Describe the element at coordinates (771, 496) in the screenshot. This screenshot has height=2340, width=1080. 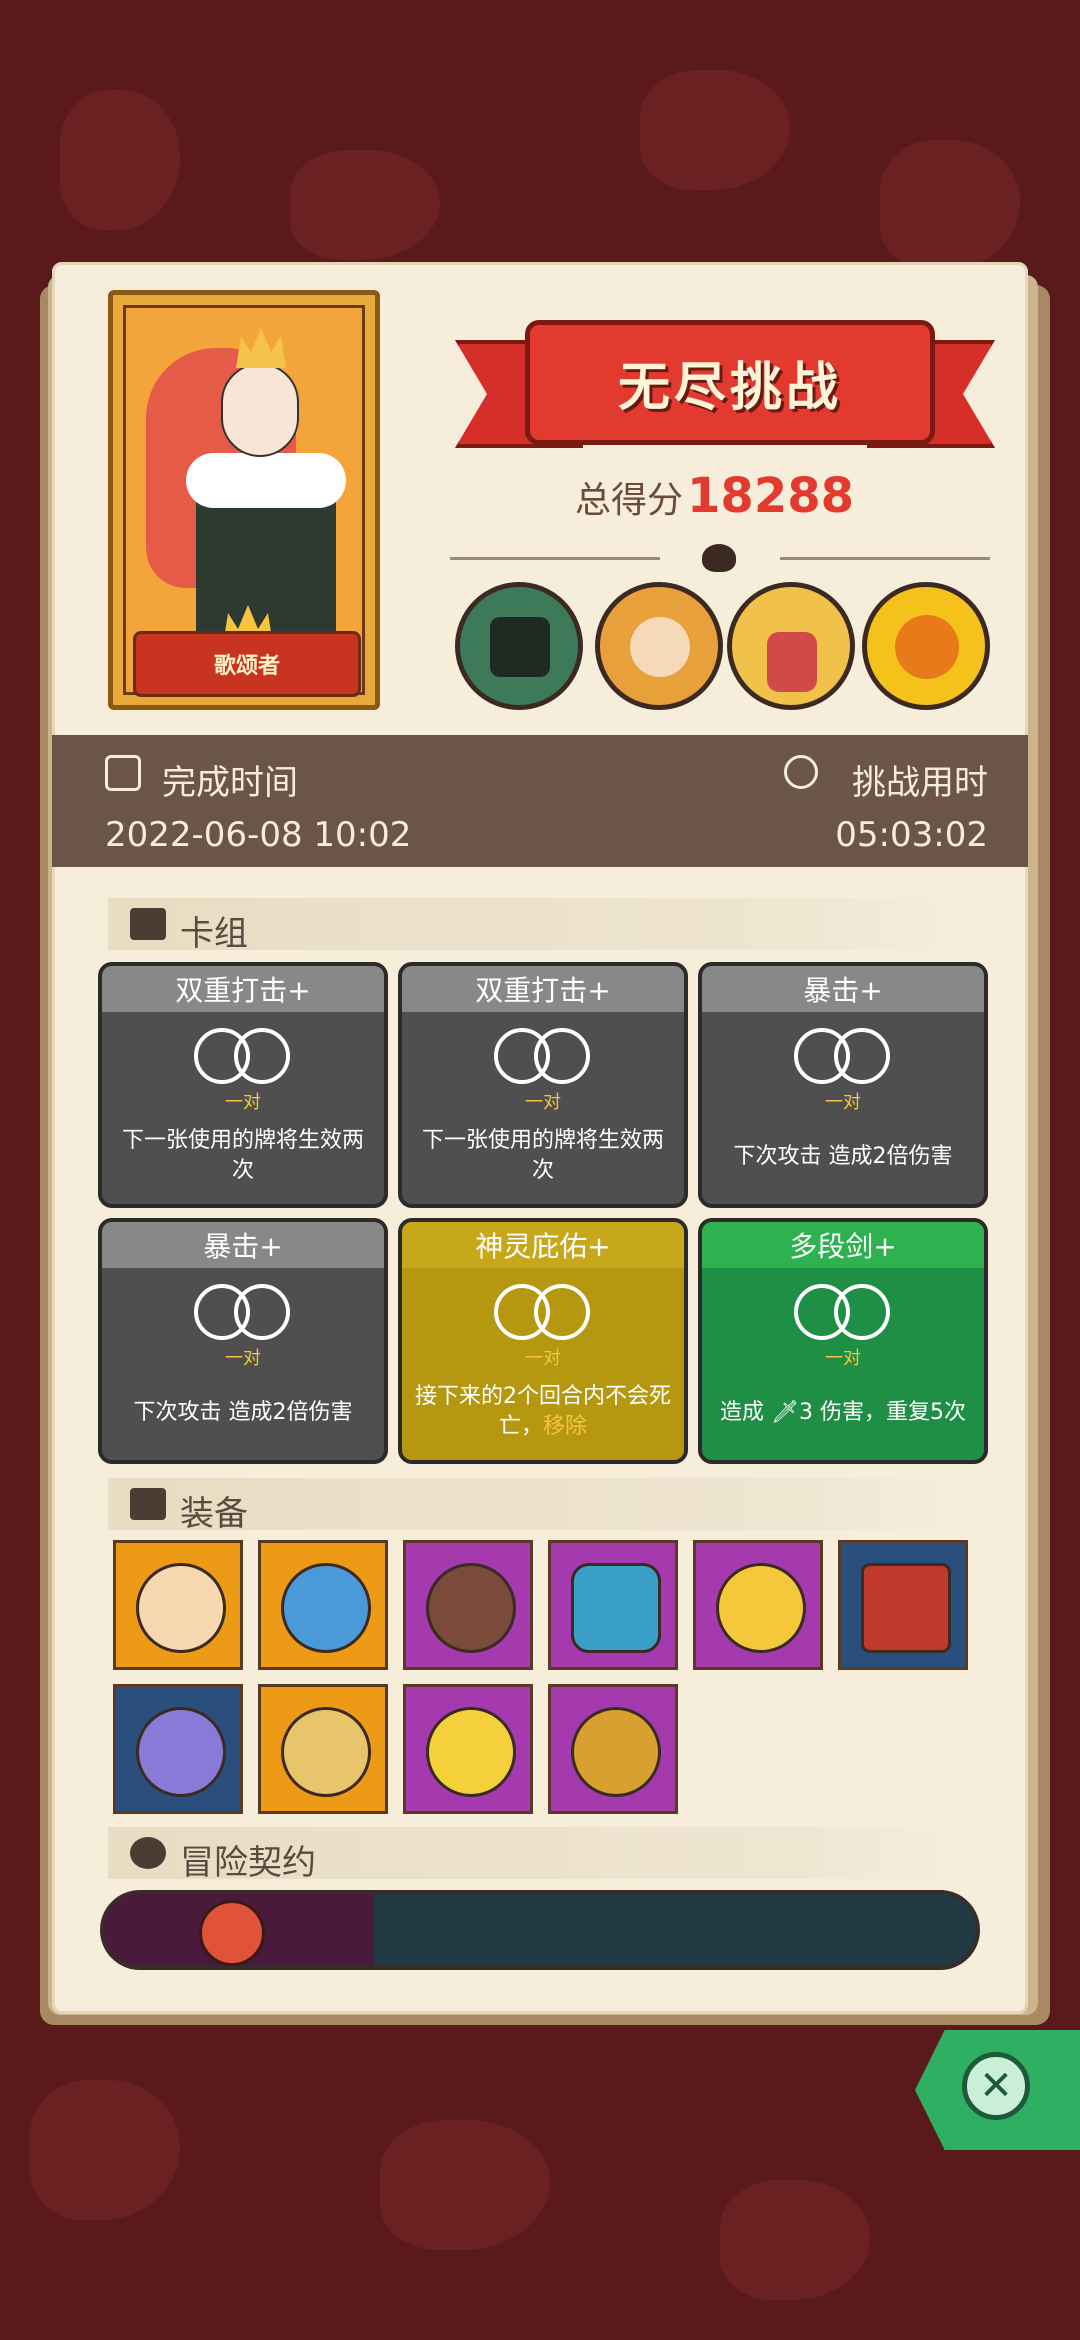
I see `score-value: 18288` at that location.